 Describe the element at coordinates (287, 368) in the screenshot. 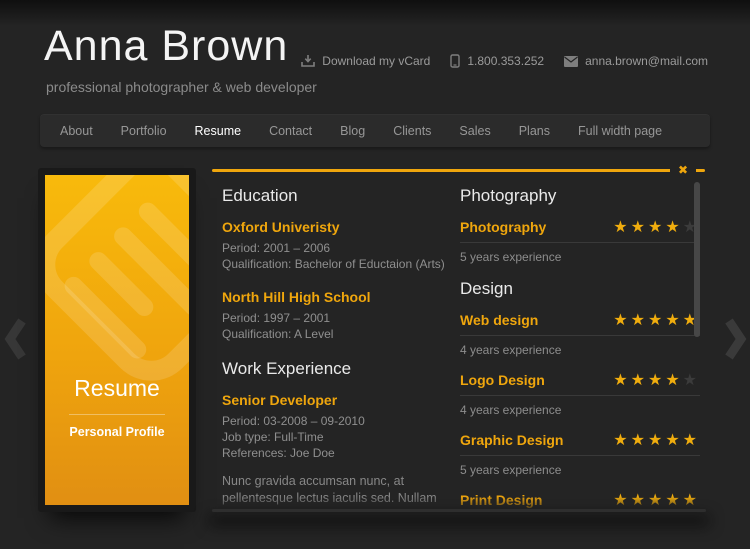

I see `work-heading: Work Experience` at that location.